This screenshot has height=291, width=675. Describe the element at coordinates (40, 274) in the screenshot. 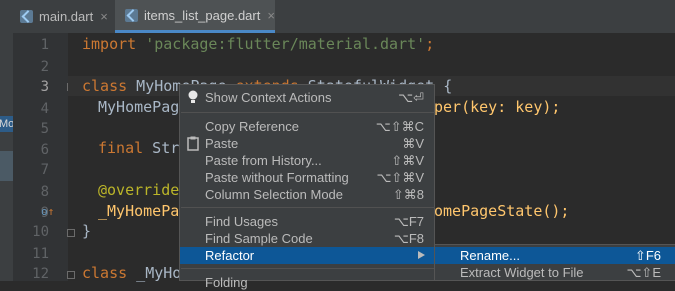

I see `line-number: 12` at that location.